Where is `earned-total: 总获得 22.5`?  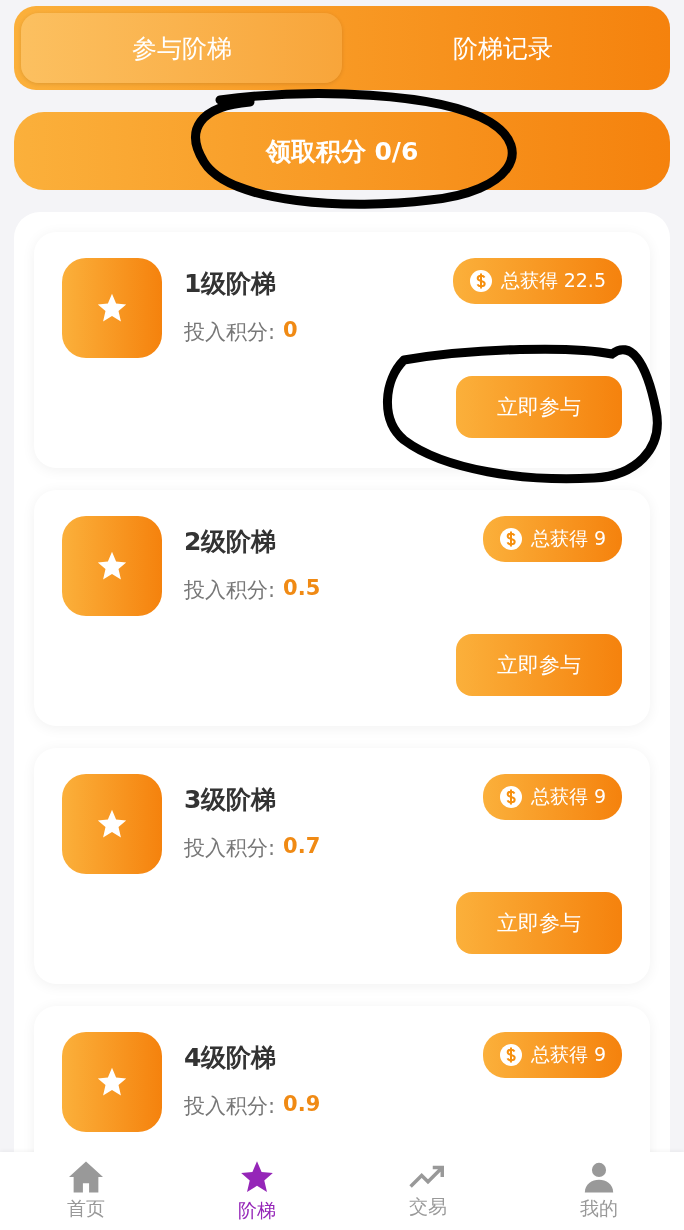 earned-total: 总获得 22.5 is located at coordinates (553, 280).